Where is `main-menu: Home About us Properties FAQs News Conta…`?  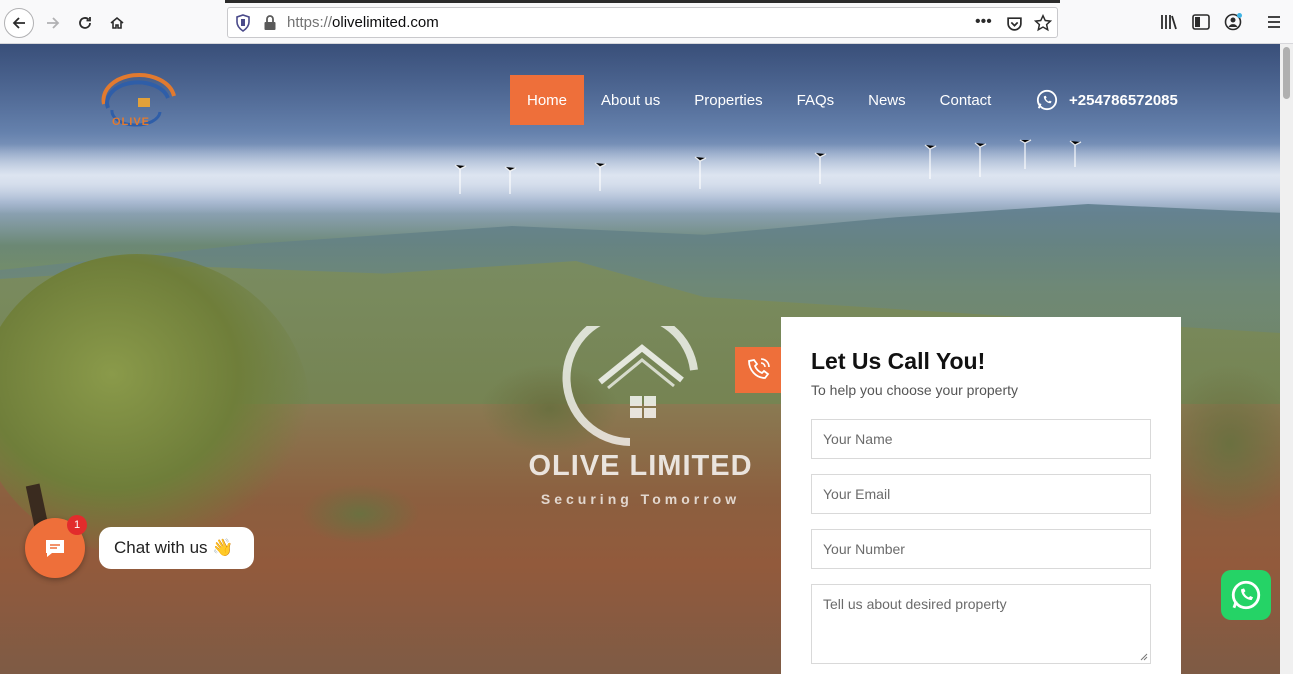
main-menu: Home About us Properties FAQs News Conta… is located at coordinates (759, 100).